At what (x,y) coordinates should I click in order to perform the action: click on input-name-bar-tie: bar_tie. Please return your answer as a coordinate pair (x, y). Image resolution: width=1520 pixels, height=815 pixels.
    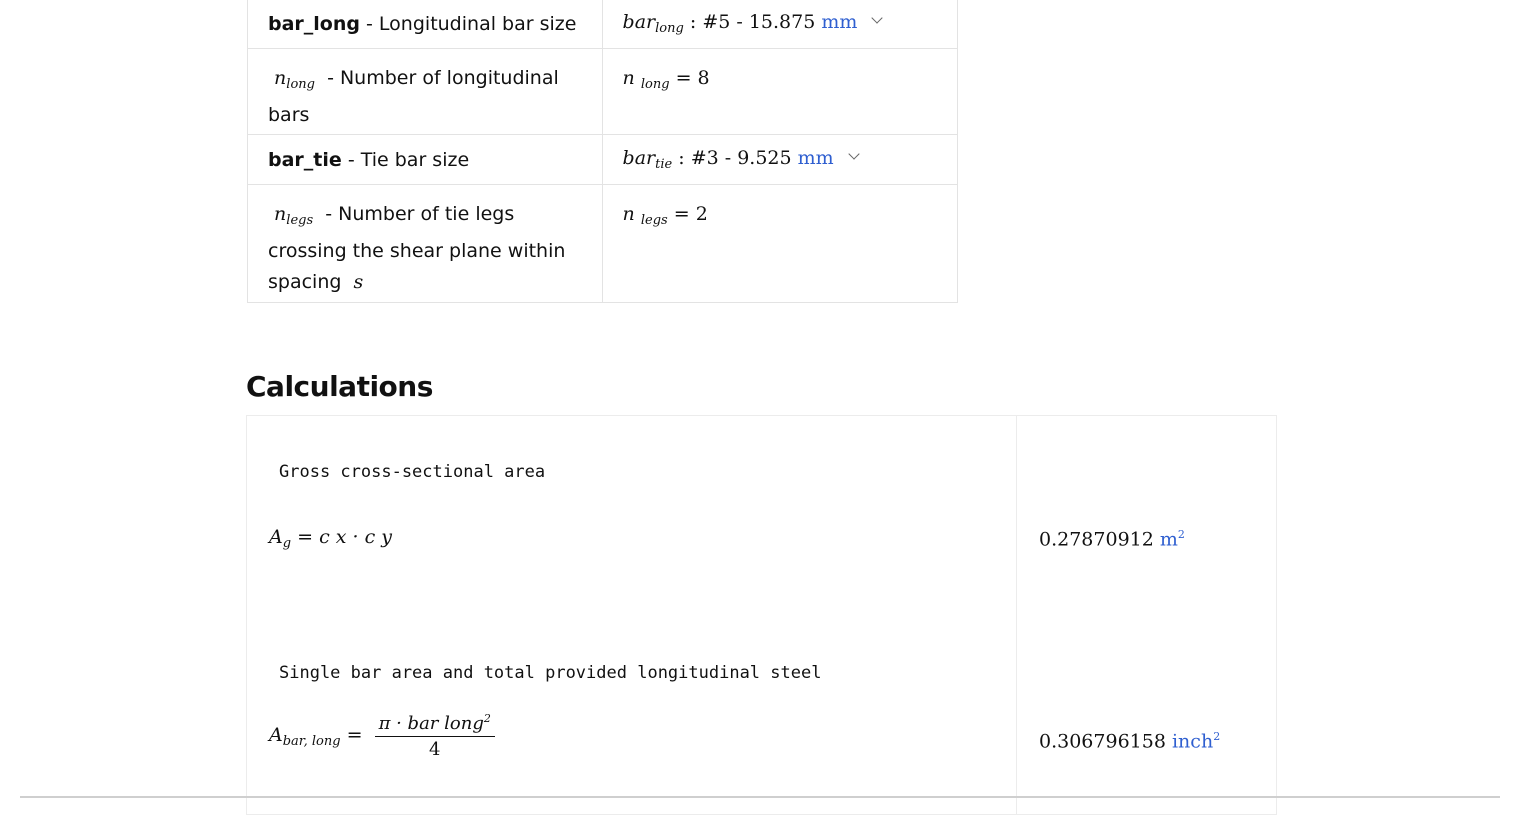
    Looking at the image, I should click on (305, 159).